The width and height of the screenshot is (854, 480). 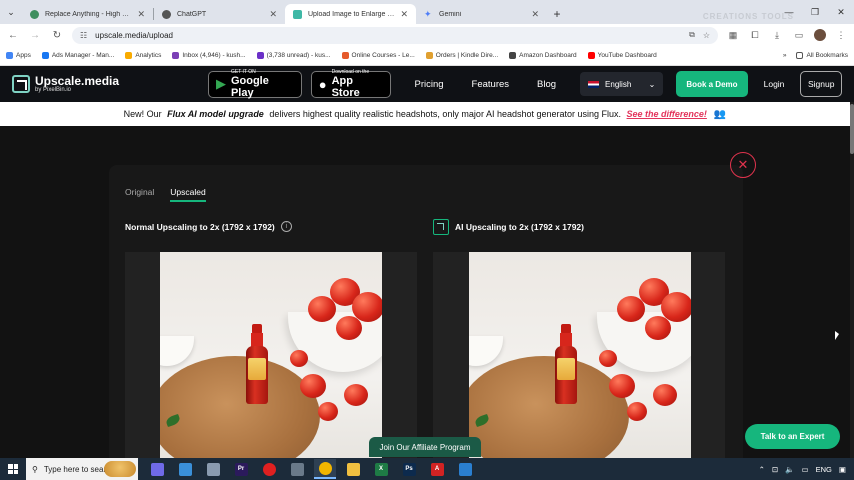 I want to click on bottle-neck, so click(x=257, y=340).